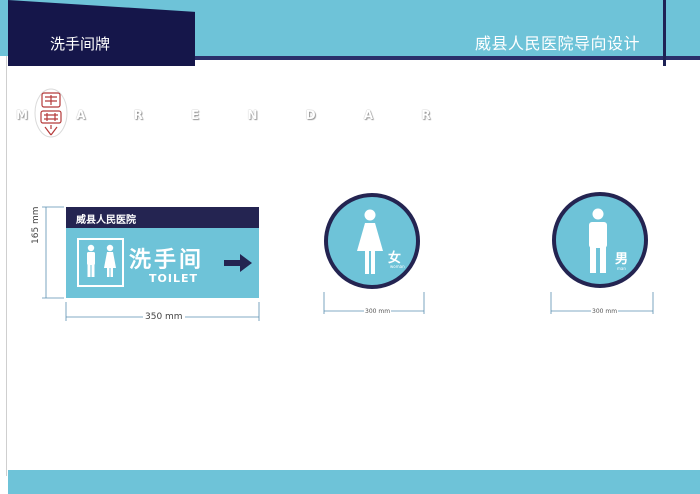 Image resolution: width=700 pixels, height=494 pixels. What do you see at coordinates (354, 482) in the screenshot?
I see `footer-band` at bounding box center [354, 482].